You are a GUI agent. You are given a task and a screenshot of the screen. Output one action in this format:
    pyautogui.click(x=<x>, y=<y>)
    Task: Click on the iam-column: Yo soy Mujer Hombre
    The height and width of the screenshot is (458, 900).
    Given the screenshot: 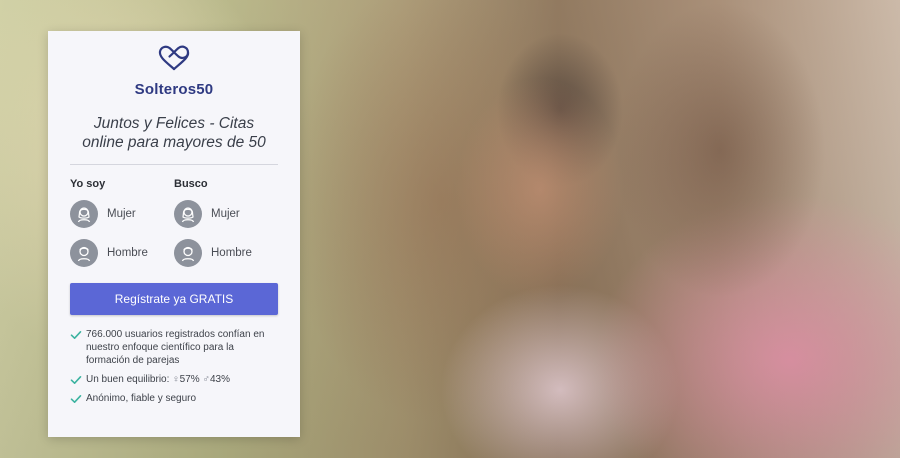 What is the action you would take?
    pyautogui.click(x=122, y=227)
    